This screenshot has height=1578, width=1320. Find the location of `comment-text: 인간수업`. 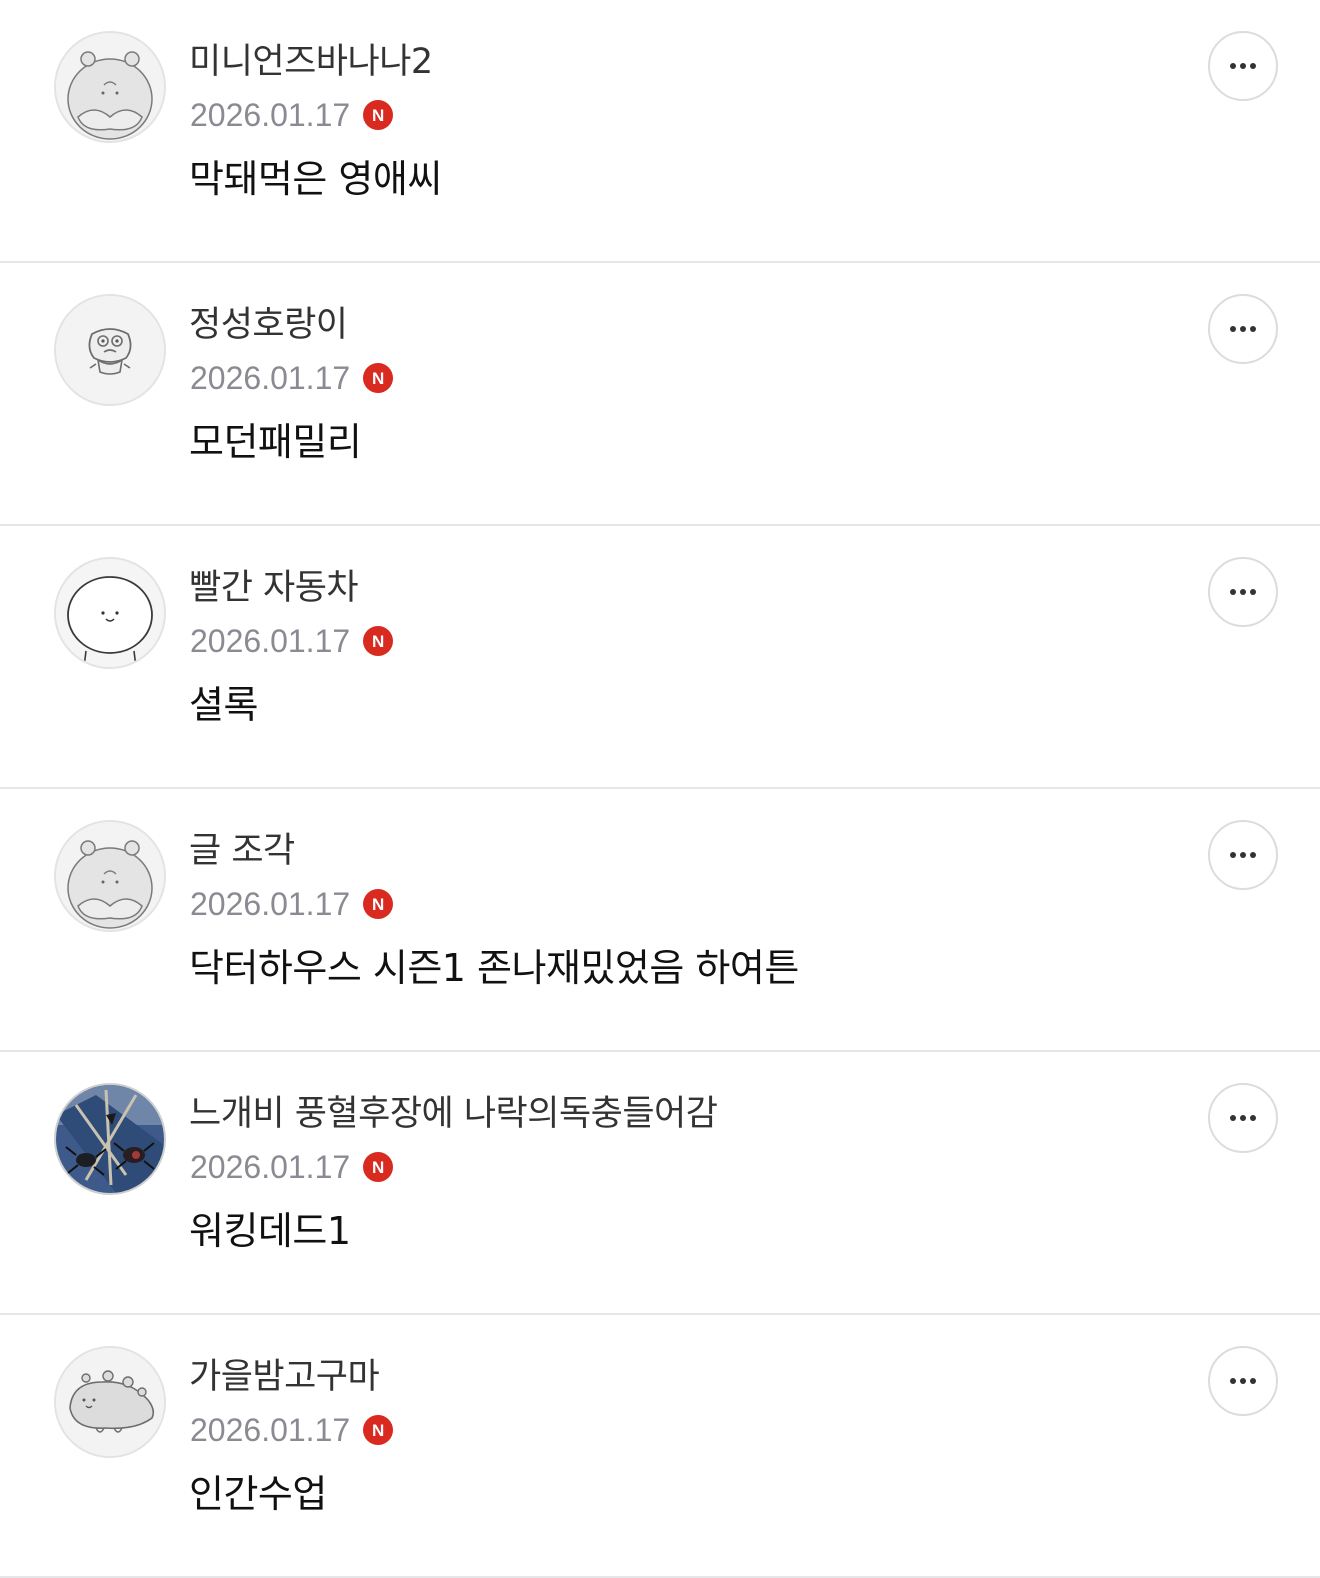

comment-text: 인간수업 is located at coordinates (258, 1494).